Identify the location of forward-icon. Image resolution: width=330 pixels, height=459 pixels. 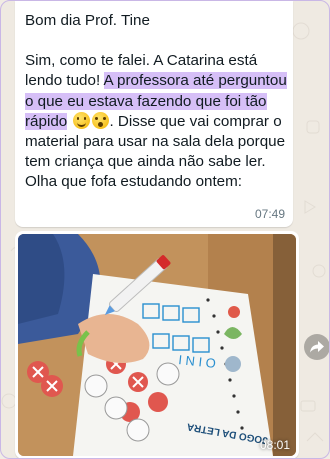
(317, 347).